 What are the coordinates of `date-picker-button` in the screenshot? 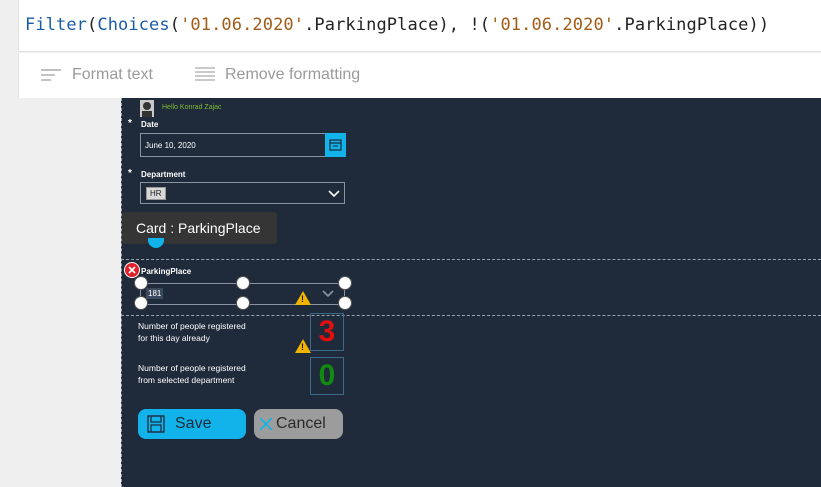 It's located at (335, 145).